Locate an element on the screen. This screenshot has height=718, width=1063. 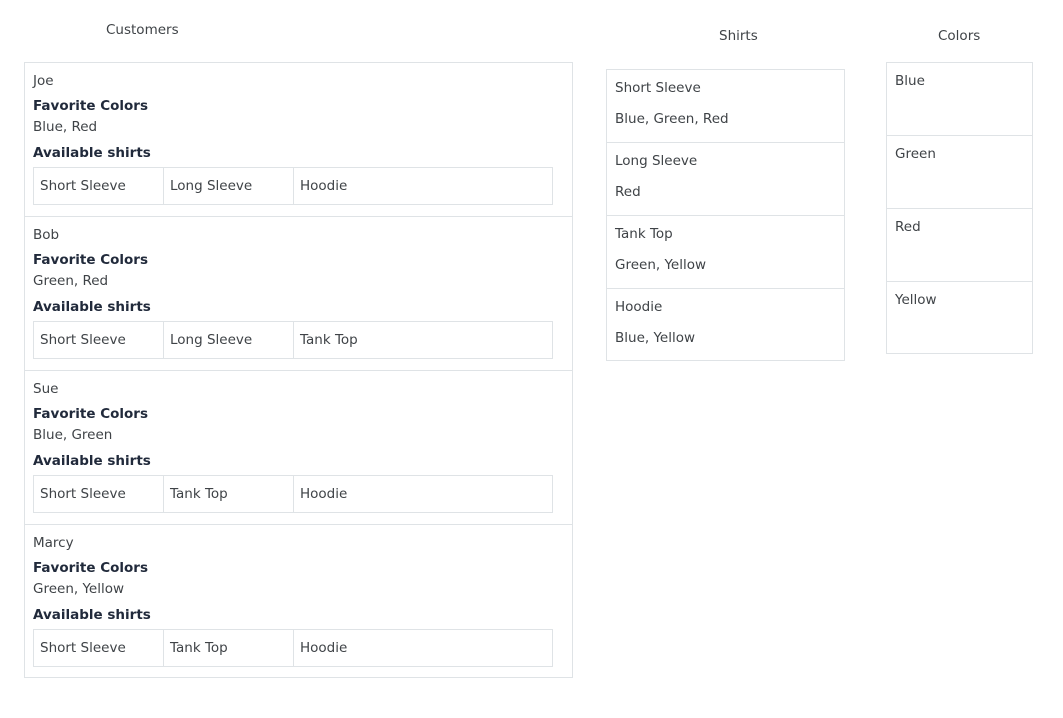
shirt-name: Long Sleeve is located at coordinates (656, 161).